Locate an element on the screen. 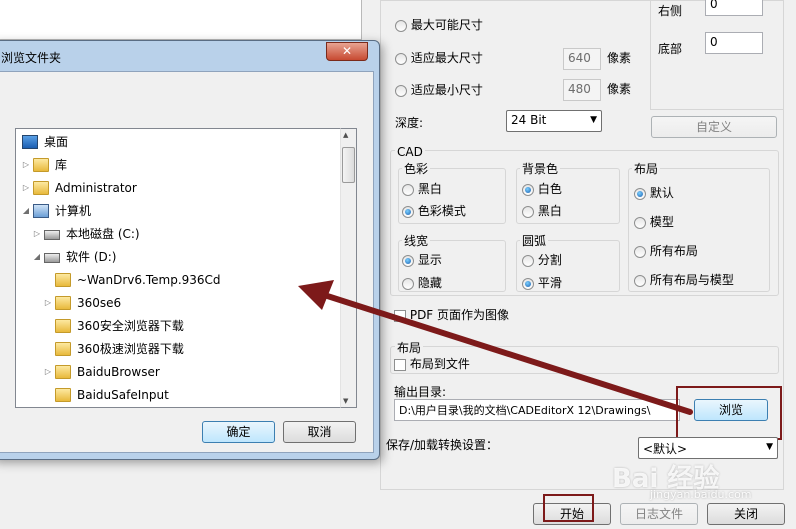  log-file-button: 日志文件 is located at coordinates (659, 514).